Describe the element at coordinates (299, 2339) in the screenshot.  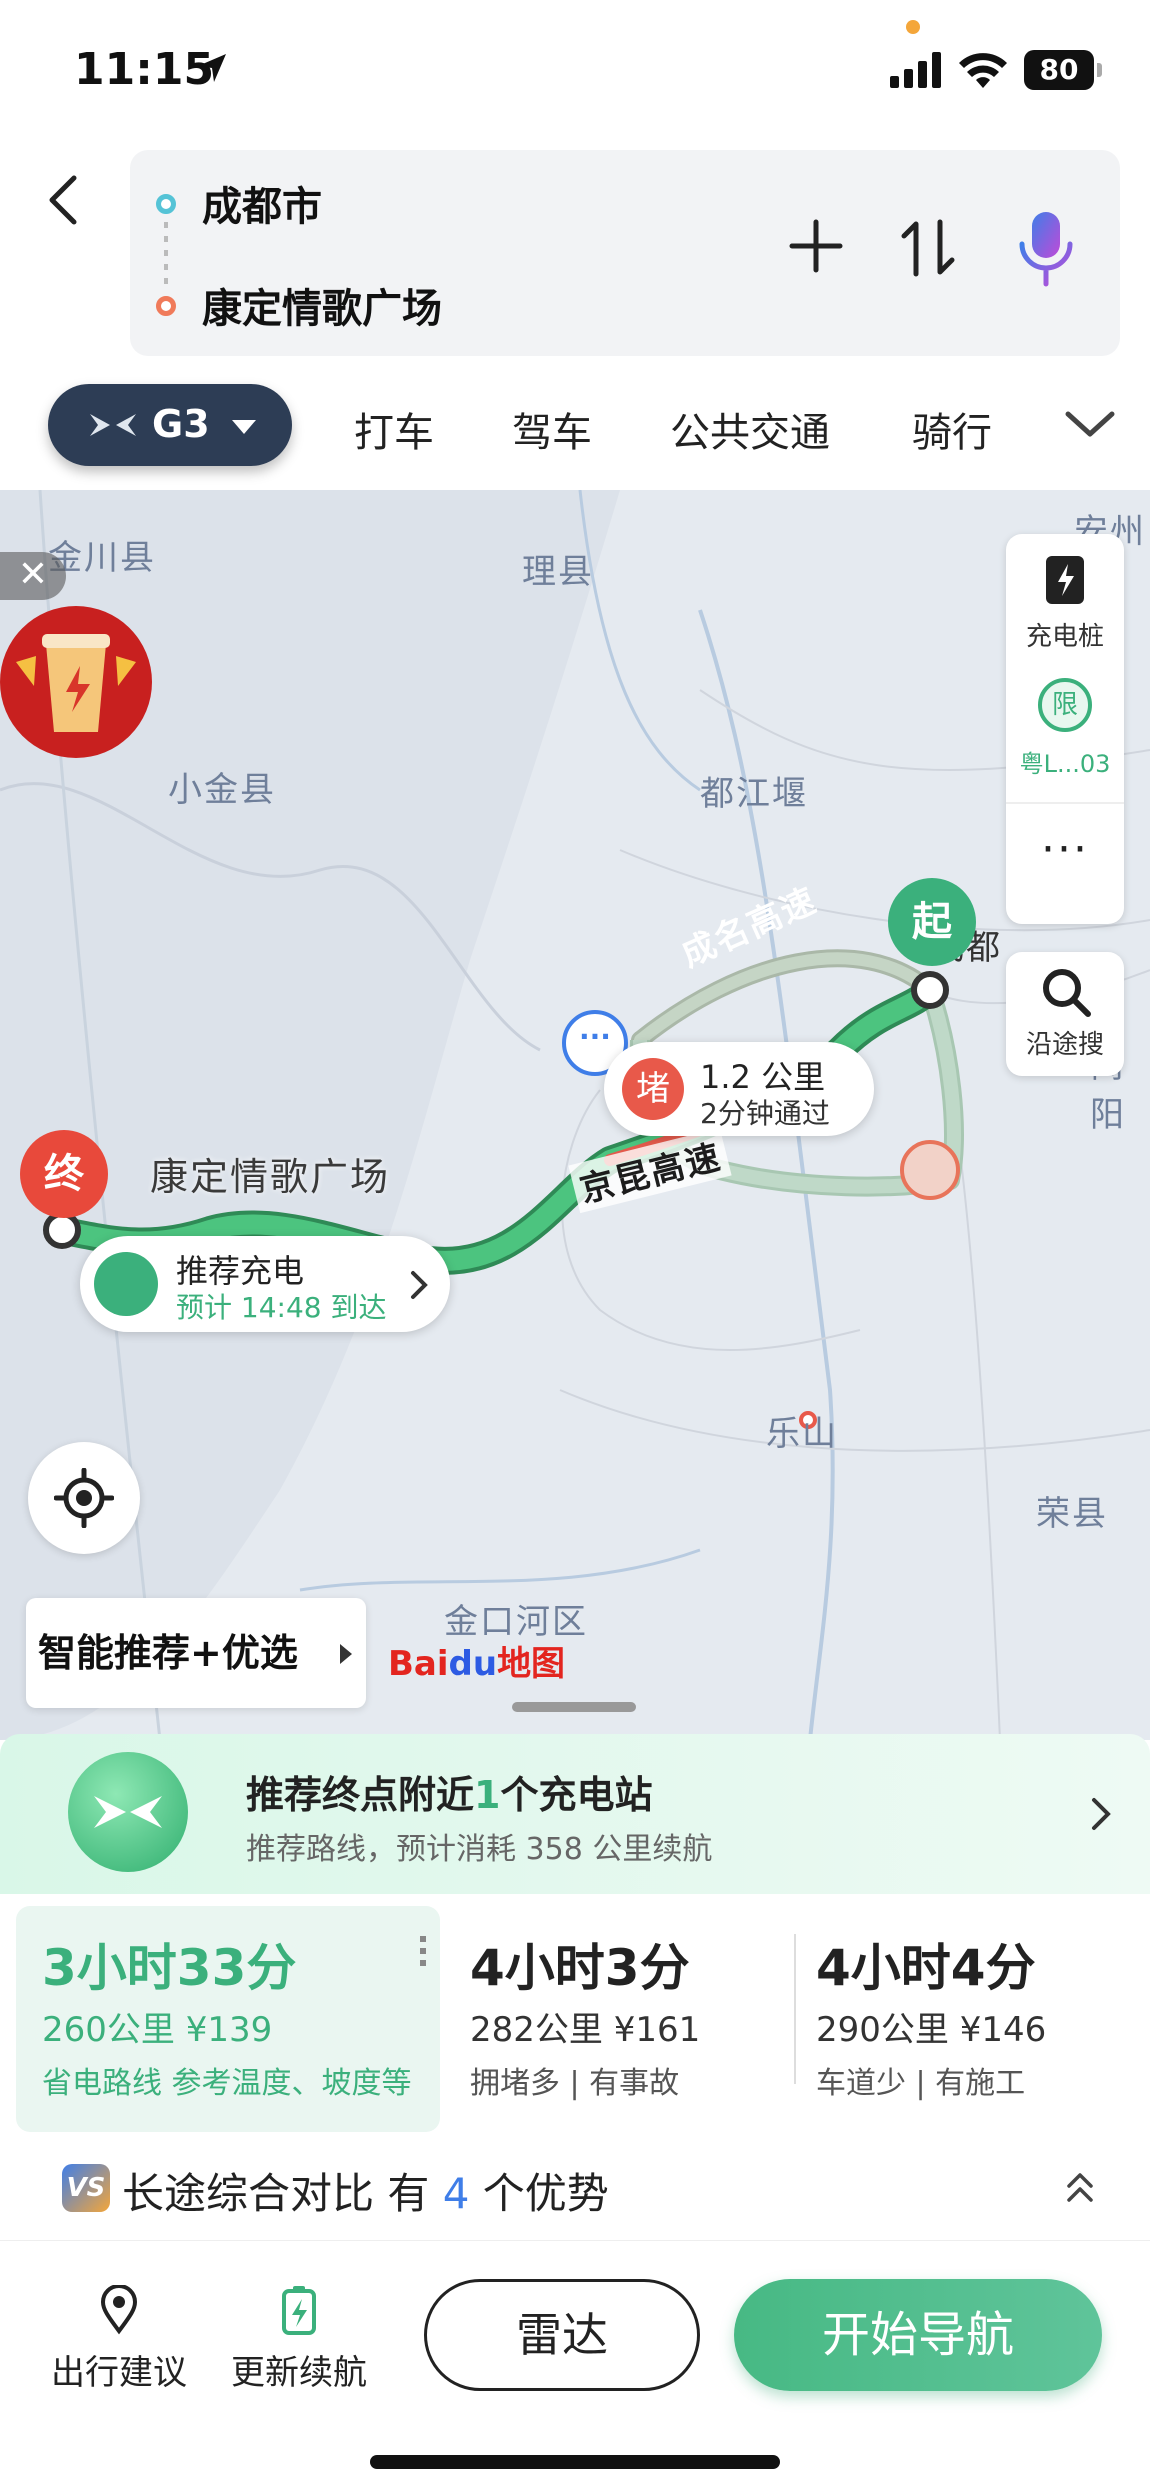
I see `update-range-button: 更新续航` at that location.